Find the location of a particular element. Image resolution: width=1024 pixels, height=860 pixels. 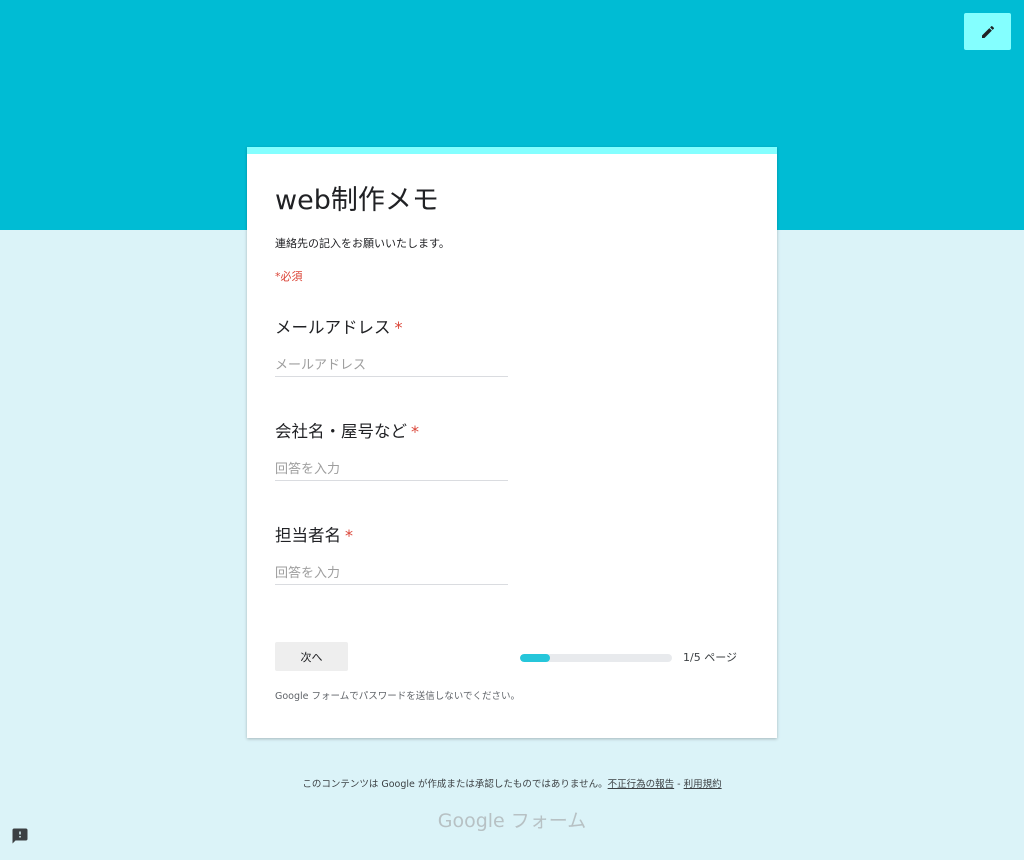

question-label: メールアドレス * is located at coordinates (339, 327).